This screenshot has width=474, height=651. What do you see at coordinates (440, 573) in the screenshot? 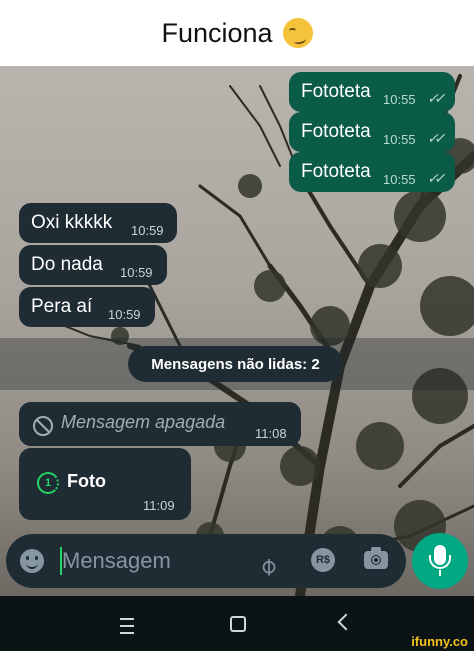
I see `microphone-stand` at bounding box center [440, 573].